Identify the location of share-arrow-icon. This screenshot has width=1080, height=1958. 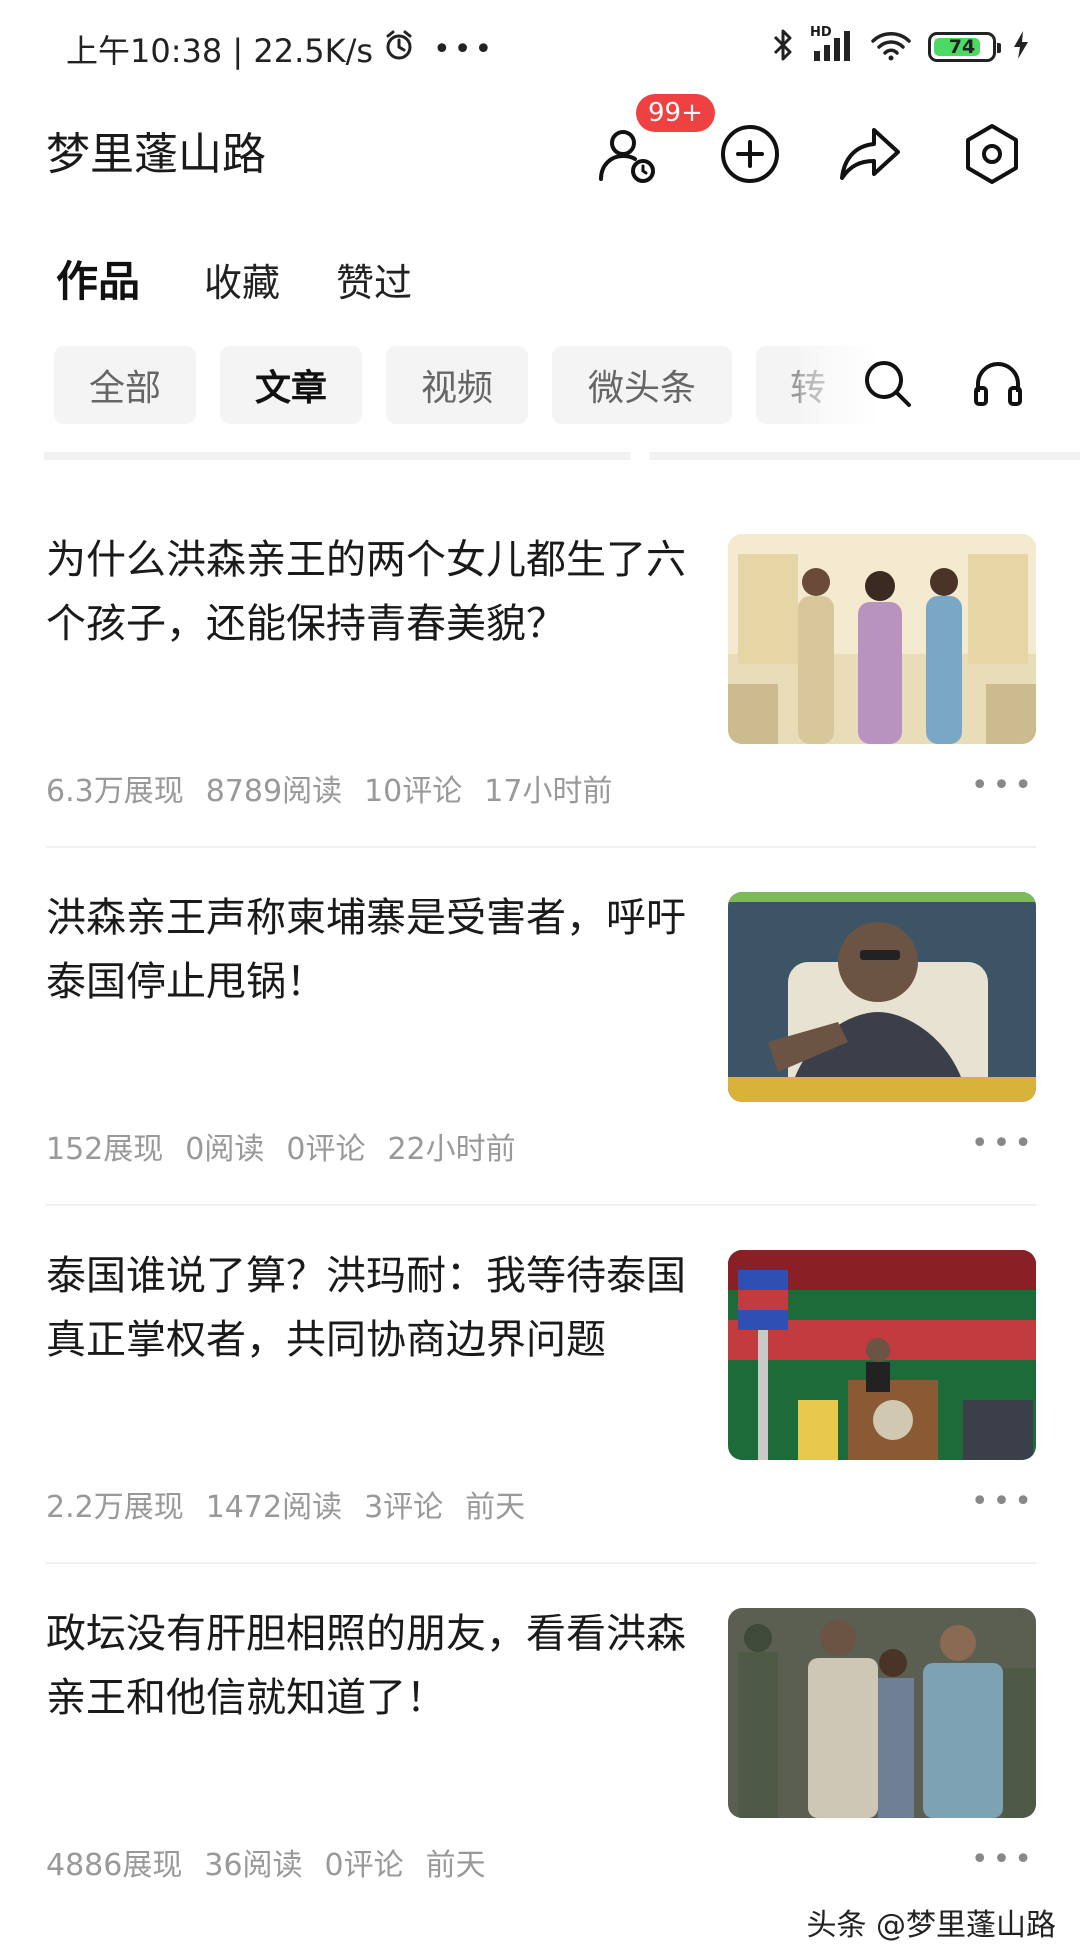
(870, 156).